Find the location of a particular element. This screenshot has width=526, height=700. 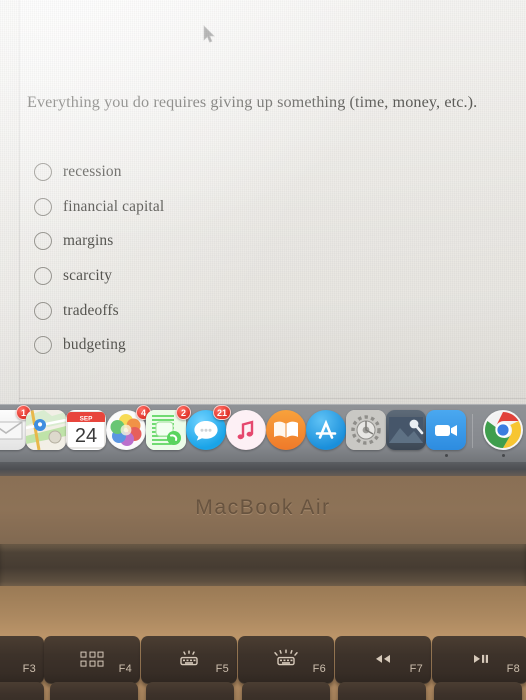

dock-item-maps is located at coordinates (46, 430).